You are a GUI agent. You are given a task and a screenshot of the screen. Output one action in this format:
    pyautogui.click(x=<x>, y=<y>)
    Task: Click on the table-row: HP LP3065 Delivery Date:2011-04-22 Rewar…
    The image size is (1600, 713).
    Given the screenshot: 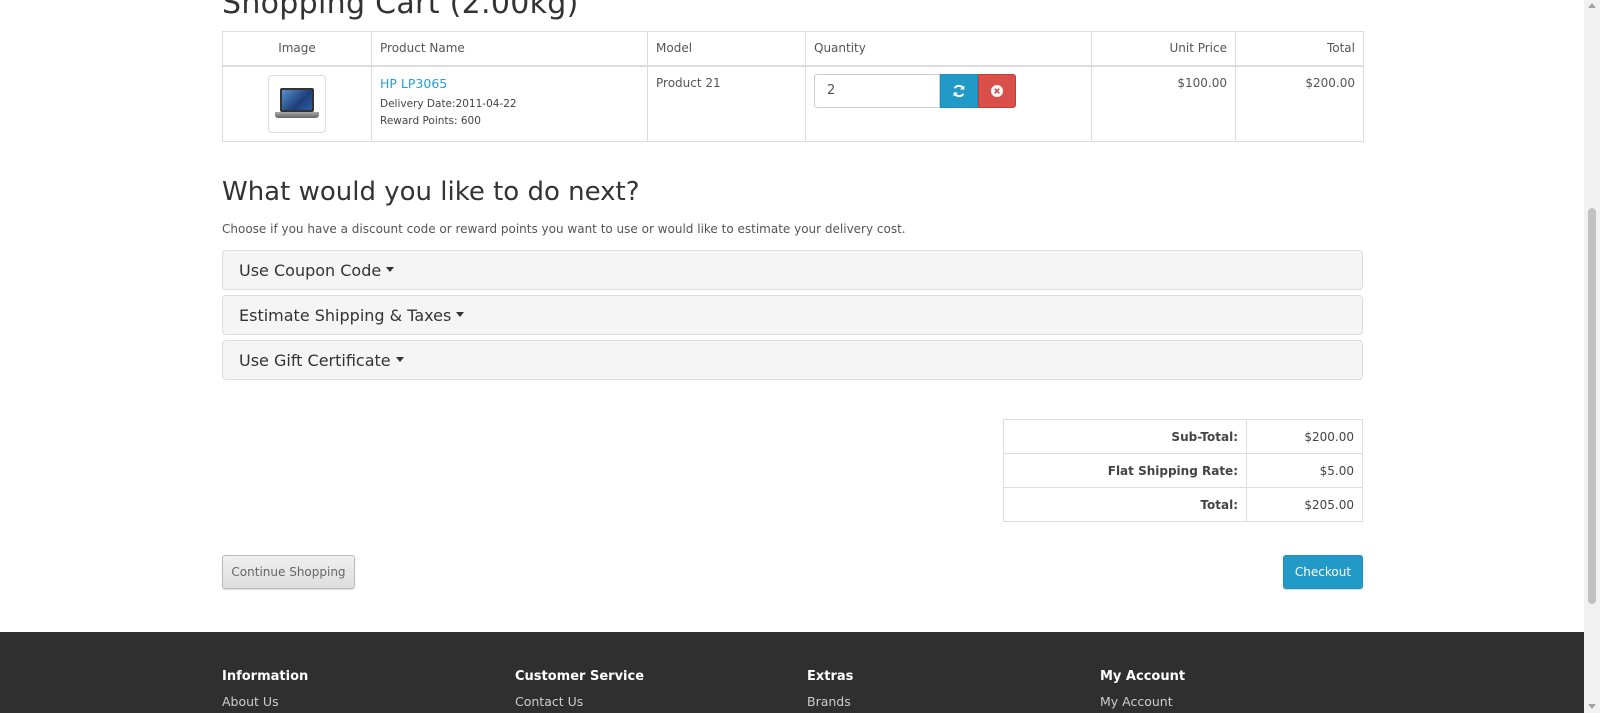 What is the action you would take?
    pyautogui.click(x=793, y=103)
    